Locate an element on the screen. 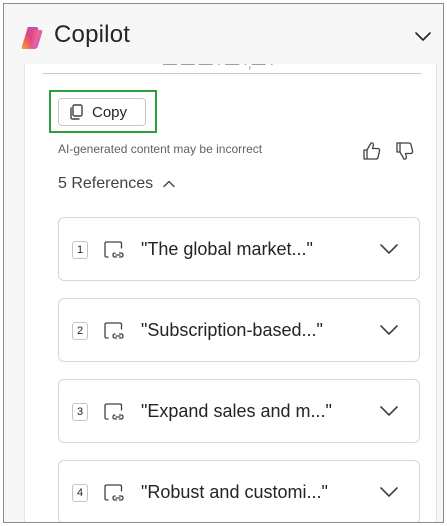 The width and height of the screenshot is (447, 526). reference-card-3: 3 "Expand sales and m..." is located at coordinates (239, 411).